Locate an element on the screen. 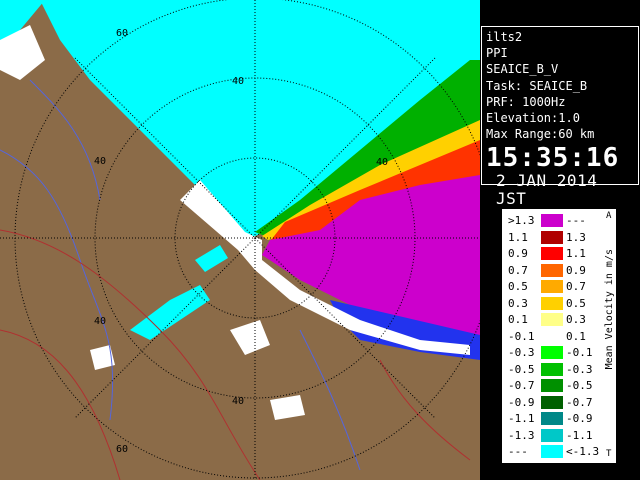 The height and width of the screenshot is (480, 640). station-name: ilts2 is located at coordinates (504, 37).